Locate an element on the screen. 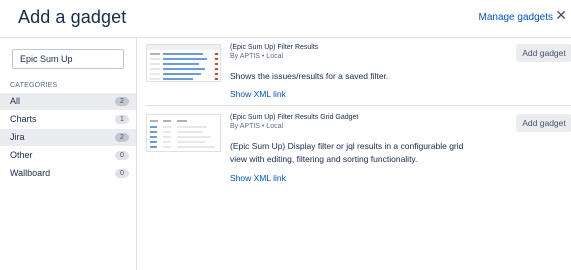  category-label: Jira is located at coordinates (17, 137).